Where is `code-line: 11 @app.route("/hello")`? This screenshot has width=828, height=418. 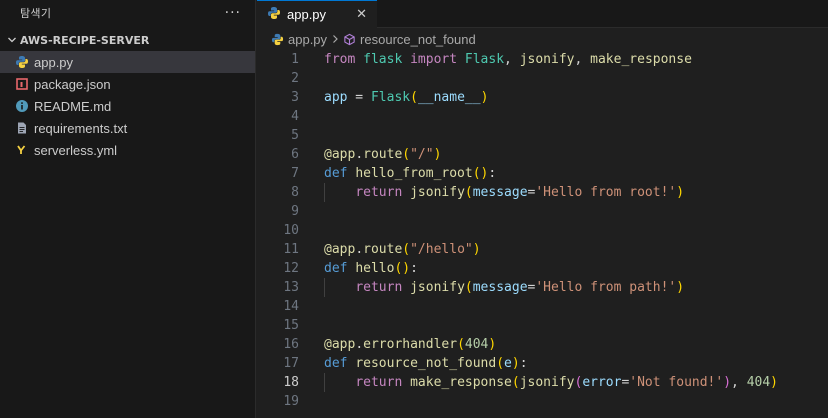 code-line: 11 @app.route("/hello") is located at coordinates (542, 249).